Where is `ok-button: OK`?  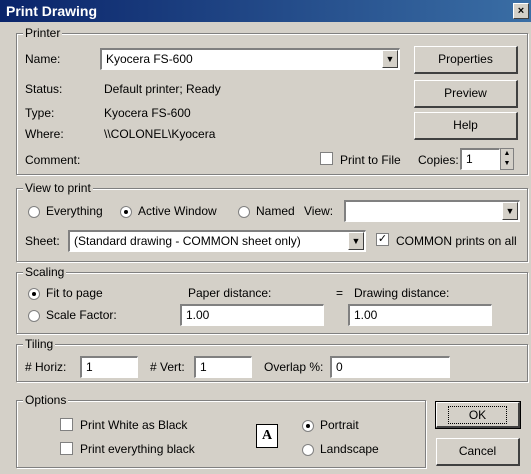 ok-button: OK is located at coordinates (478, 415).